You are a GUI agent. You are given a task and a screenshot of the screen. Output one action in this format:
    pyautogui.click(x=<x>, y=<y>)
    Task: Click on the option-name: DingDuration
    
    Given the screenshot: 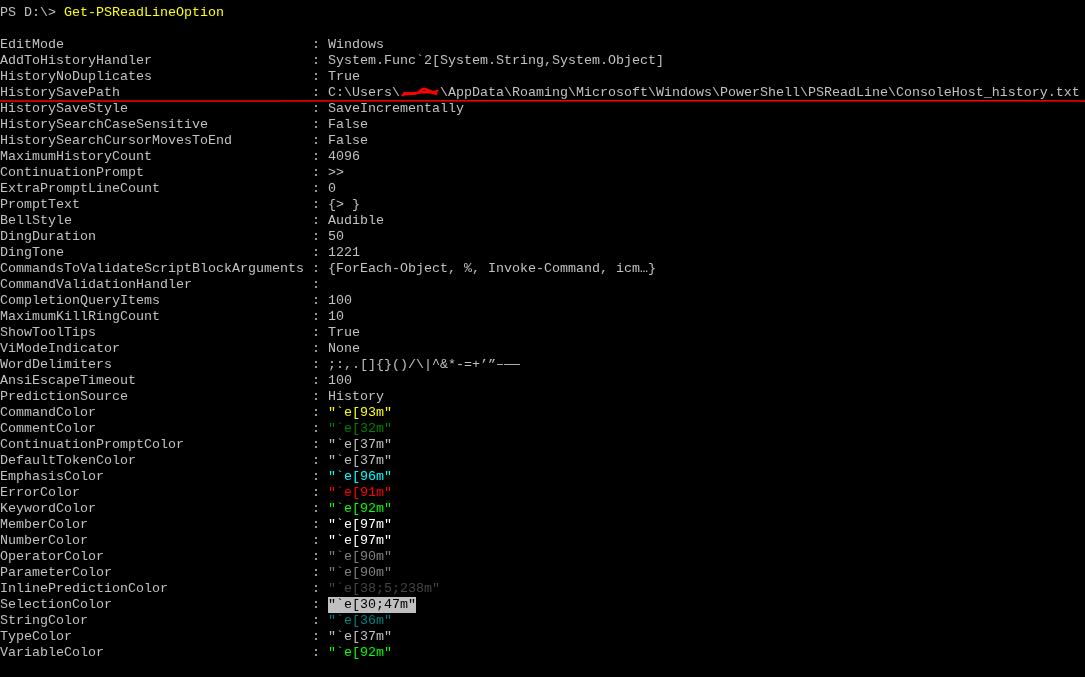 What is the action you would take?
    pyautogui.click(x=48, y=237)
    